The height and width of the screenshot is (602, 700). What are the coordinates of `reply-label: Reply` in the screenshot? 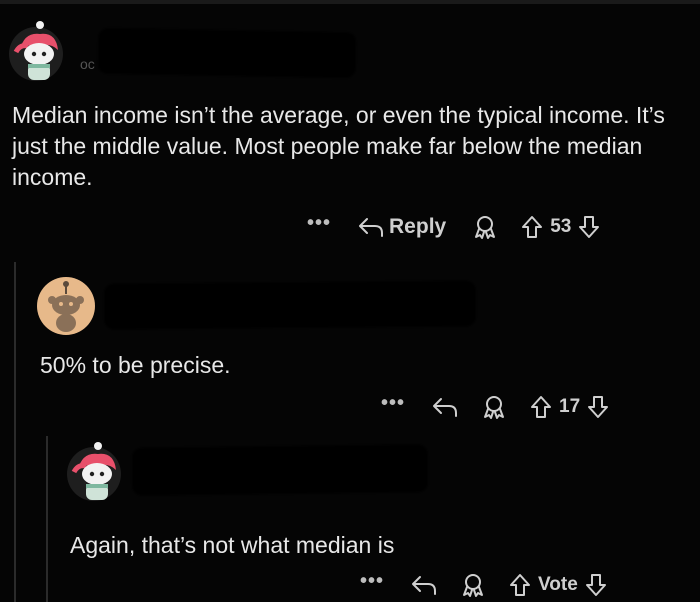 It's located at (418, 226).